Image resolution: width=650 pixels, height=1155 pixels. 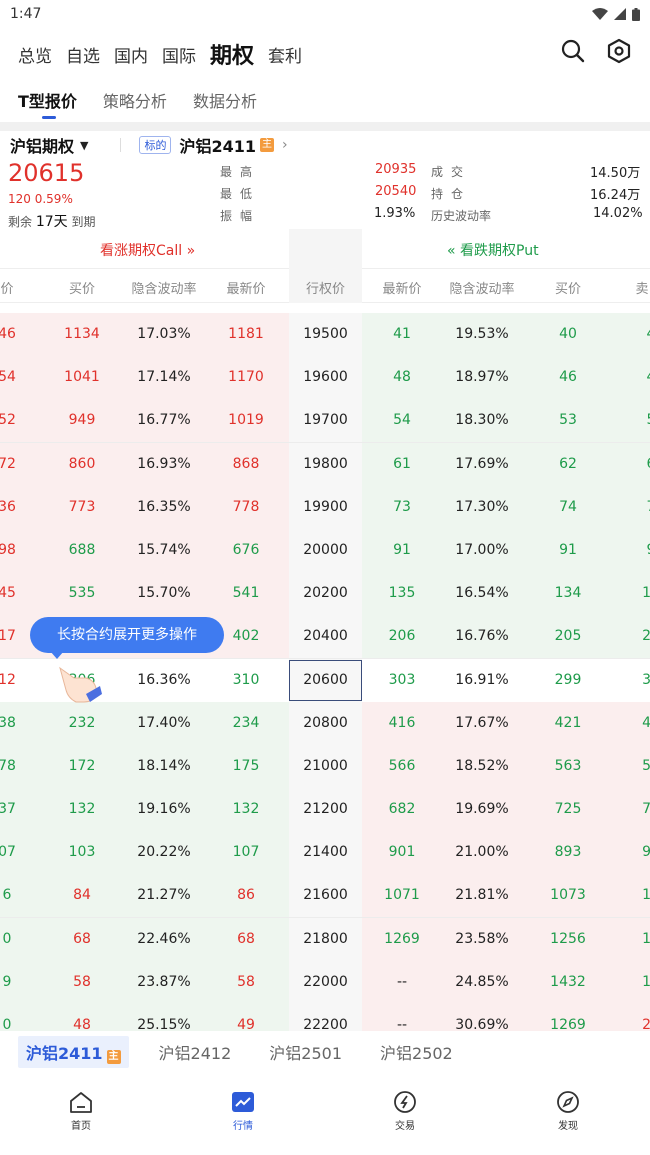 What do you see at coordinates (325, 896) in the screenshot?
I see `table-row: 6 84 21.27% 86 21600 1071 21.81% 1073 10` at bounding box center [325, 896].